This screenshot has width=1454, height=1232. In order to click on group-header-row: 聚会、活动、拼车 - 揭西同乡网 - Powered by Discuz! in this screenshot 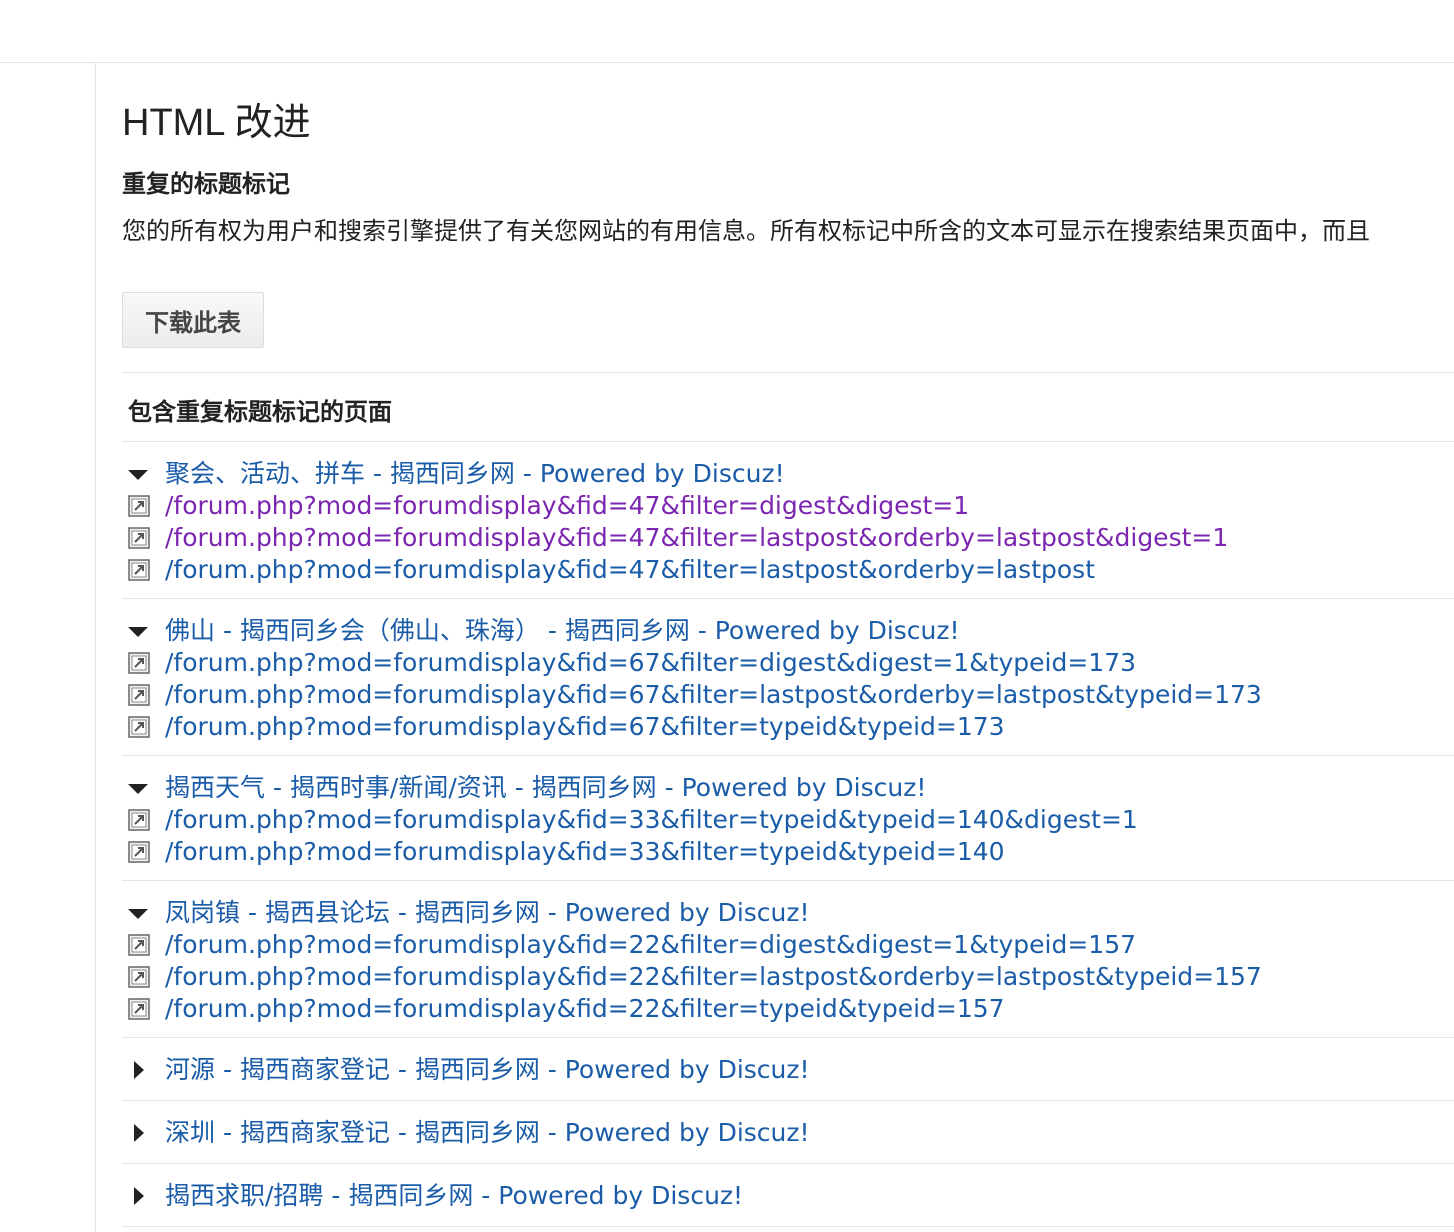, I will do `click(788, 474)`.